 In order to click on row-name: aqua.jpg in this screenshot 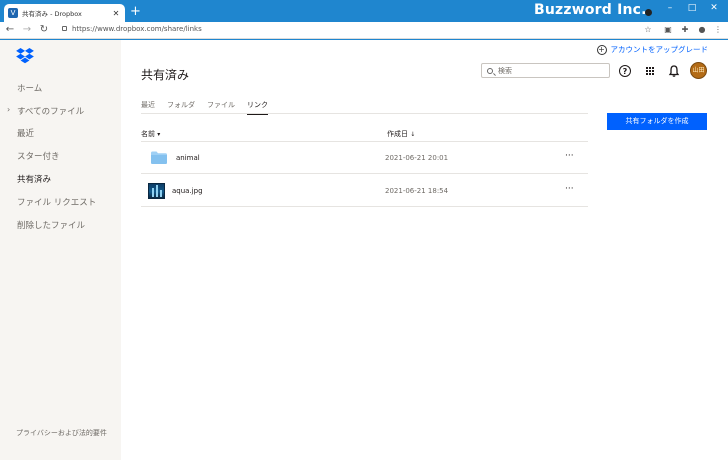, I will do `click(187, 191)`.